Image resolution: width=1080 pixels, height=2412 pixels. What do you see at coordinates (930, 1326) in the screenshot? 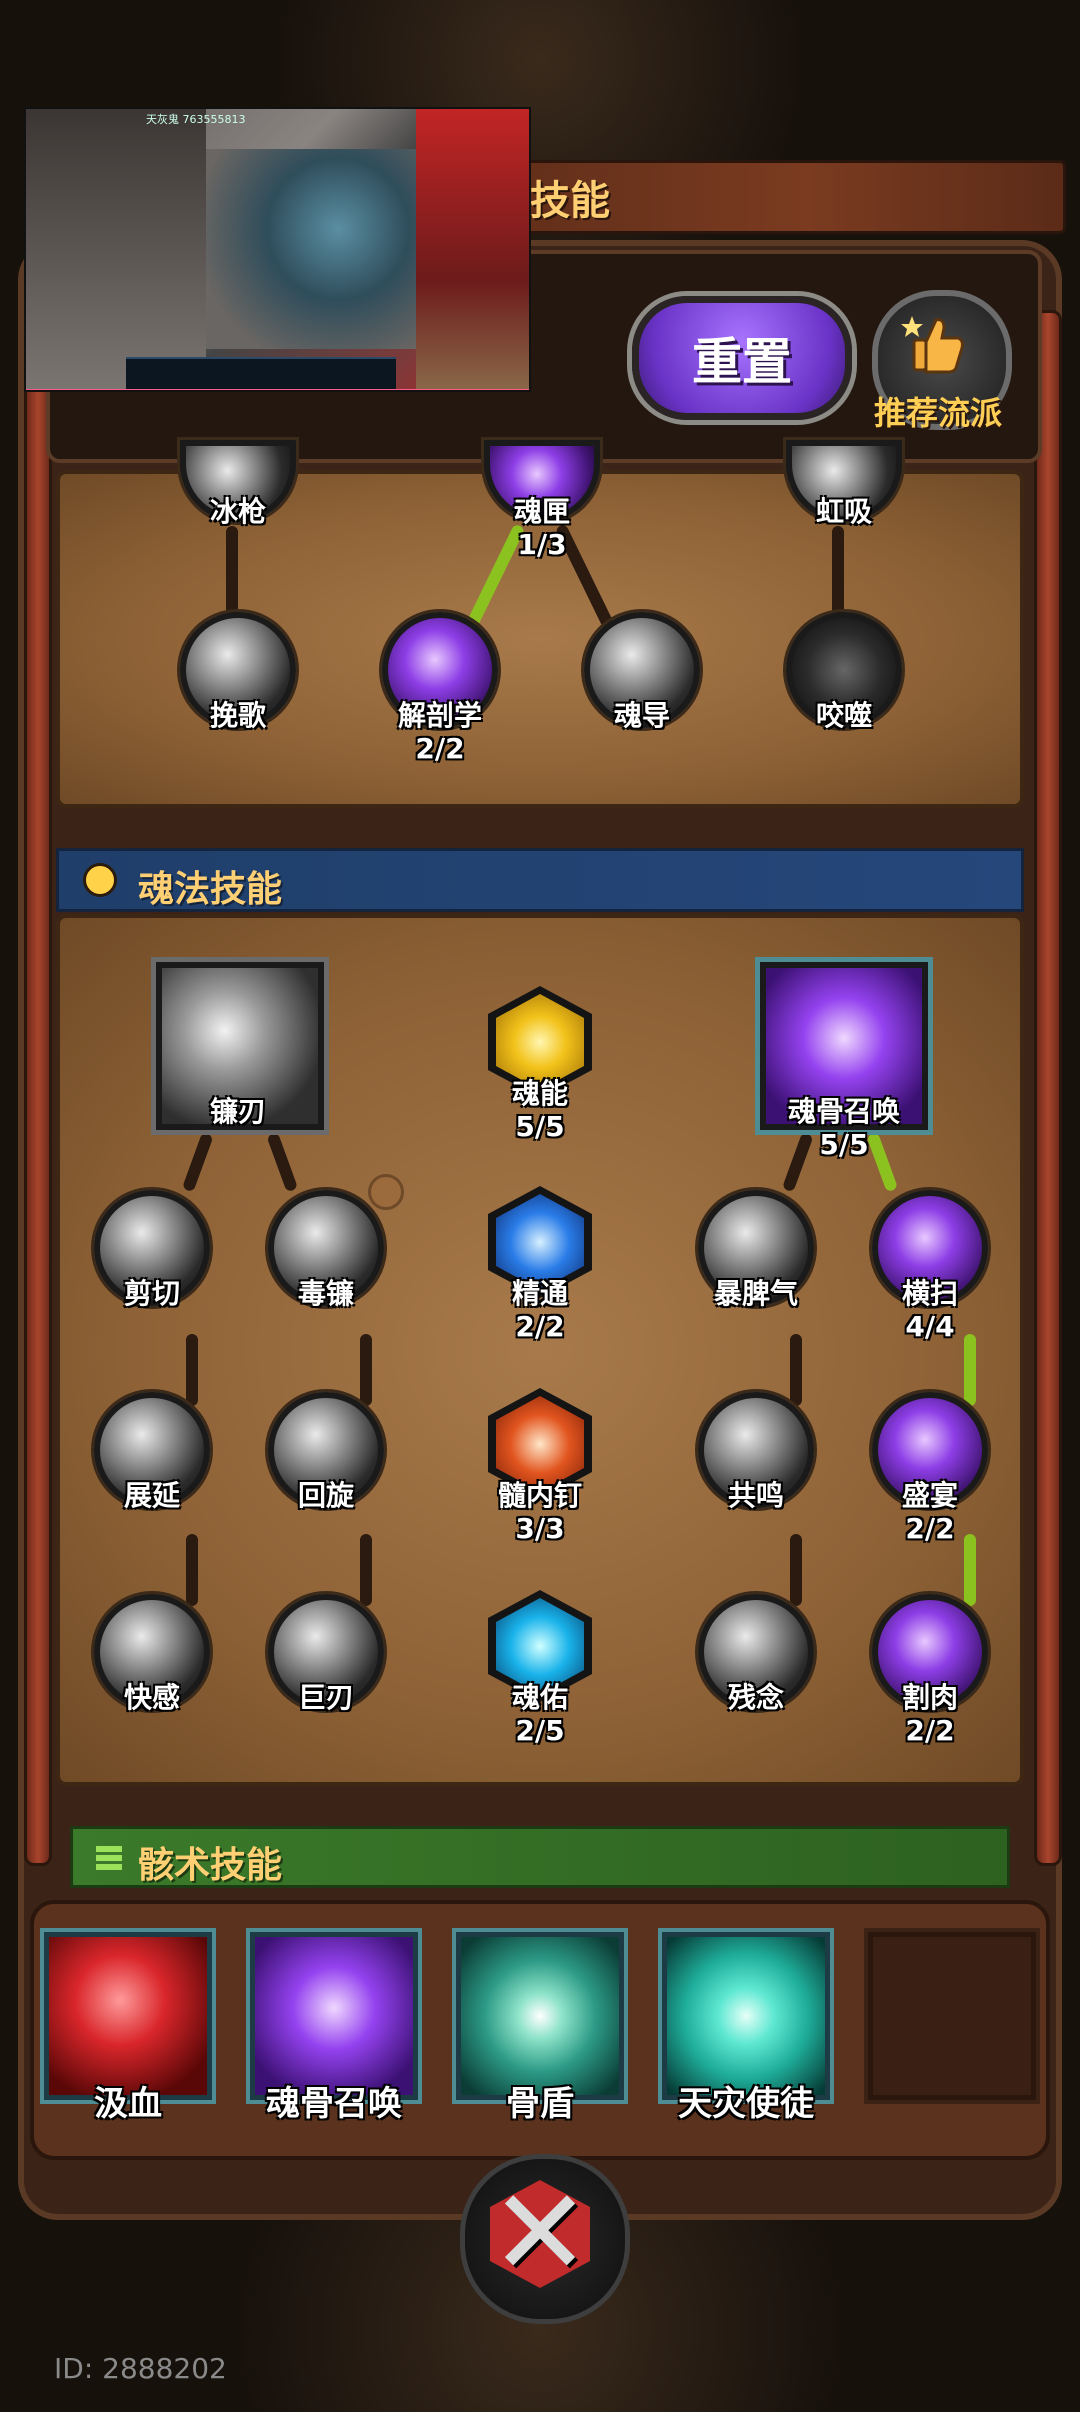
I see `skill-level: 4/4` at bounding box center [930, 1326].